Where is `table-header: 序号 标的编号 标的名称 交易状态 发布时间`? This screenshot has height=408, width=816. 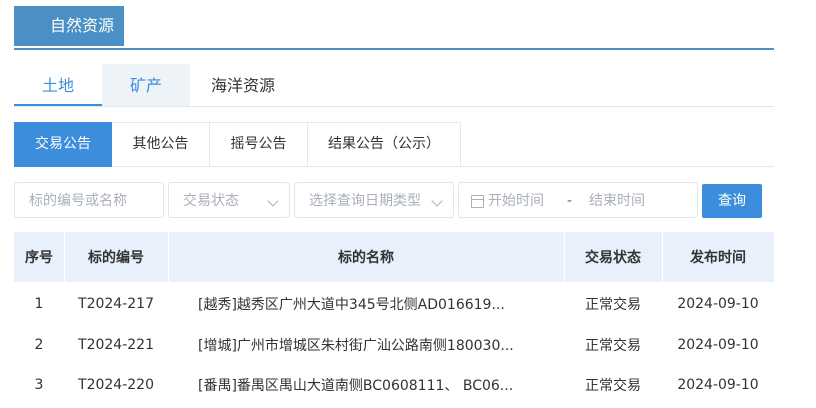 table-header: 序号 标的编号 标的名称 交易状态 发布时间 is located at coordinates (394, 257).